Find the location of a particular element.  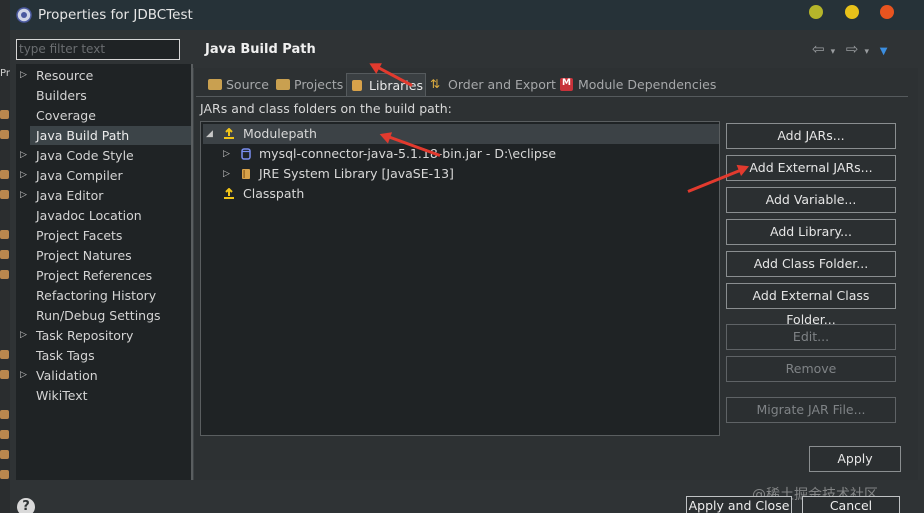

classpath-icon is located at coordinates (229, 193).